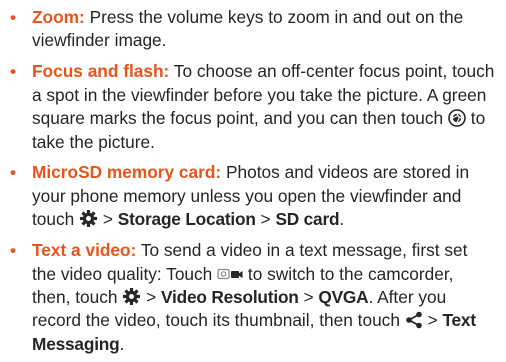 Image resolution: width=506 pixels, height=362 pixels. Describe the element at coordinates (101, 71) in the screenshot. I see `term-focus-flash: Focus and flash:` at that location.